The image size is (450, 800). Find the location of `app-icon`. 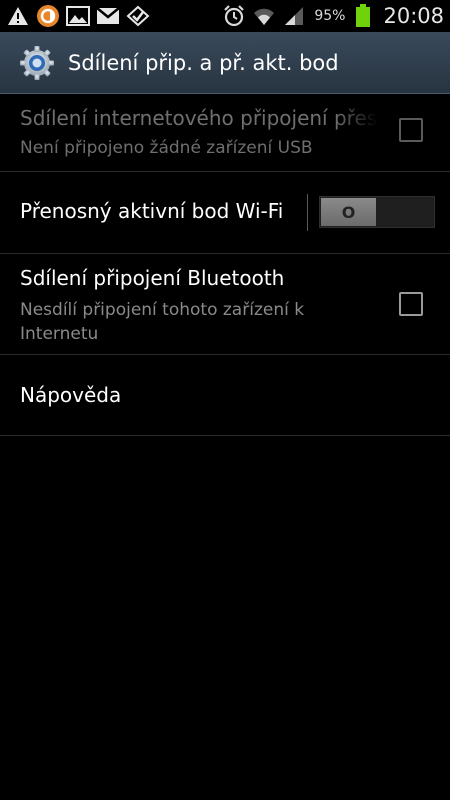

app-icon is located at coordinates (48, 16).